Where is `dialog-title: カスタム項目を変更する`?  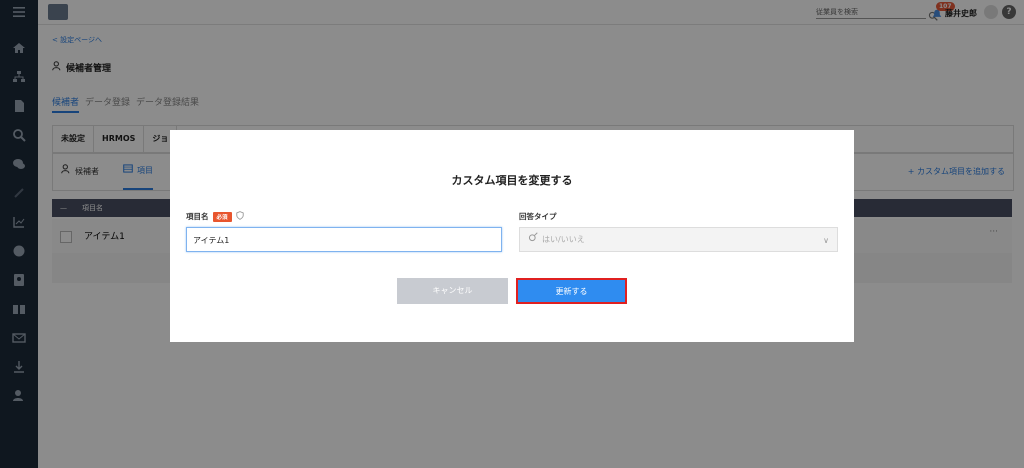
dialog-title: カスタム項目を変更する is located at coordinates (512, 180).